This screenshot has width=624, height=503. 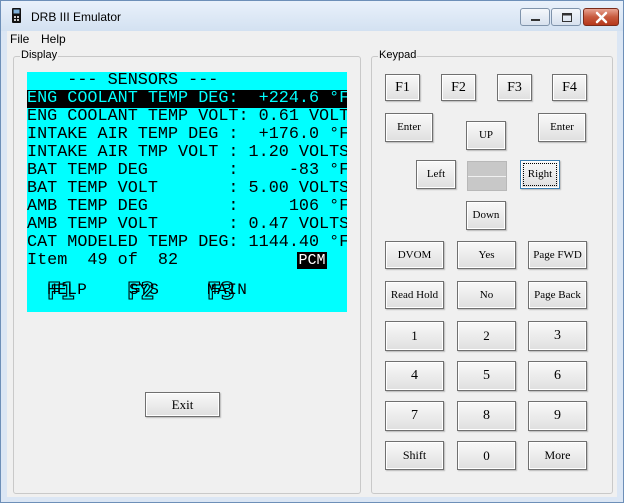 What do you see at coordinates (486, 295) in the screenshot?
I see `no-button: No` at bounding box center [486, 295].